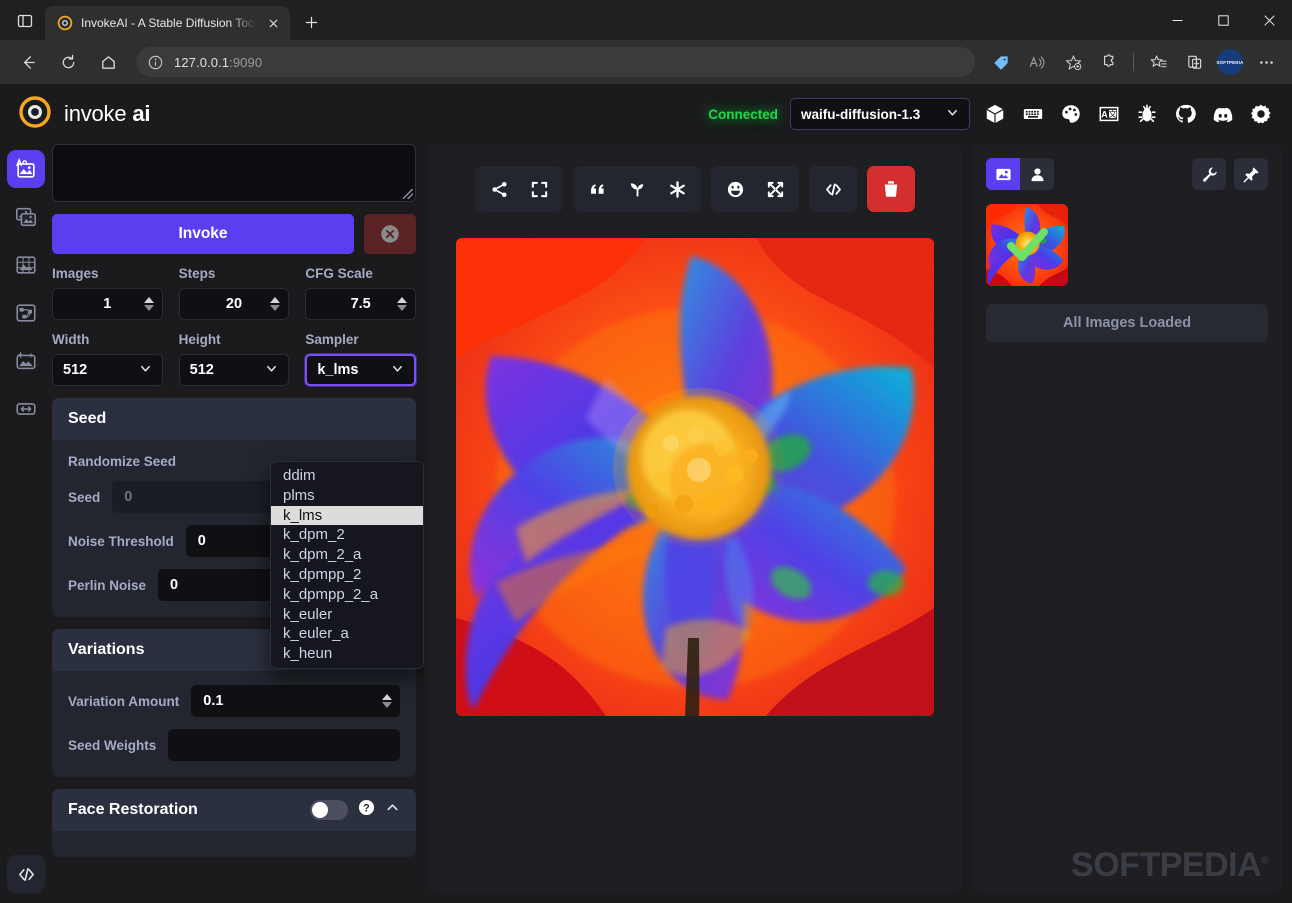 This screenshot has height=903, width=1292. I want to click on use-seed-button, so click(637, 189).